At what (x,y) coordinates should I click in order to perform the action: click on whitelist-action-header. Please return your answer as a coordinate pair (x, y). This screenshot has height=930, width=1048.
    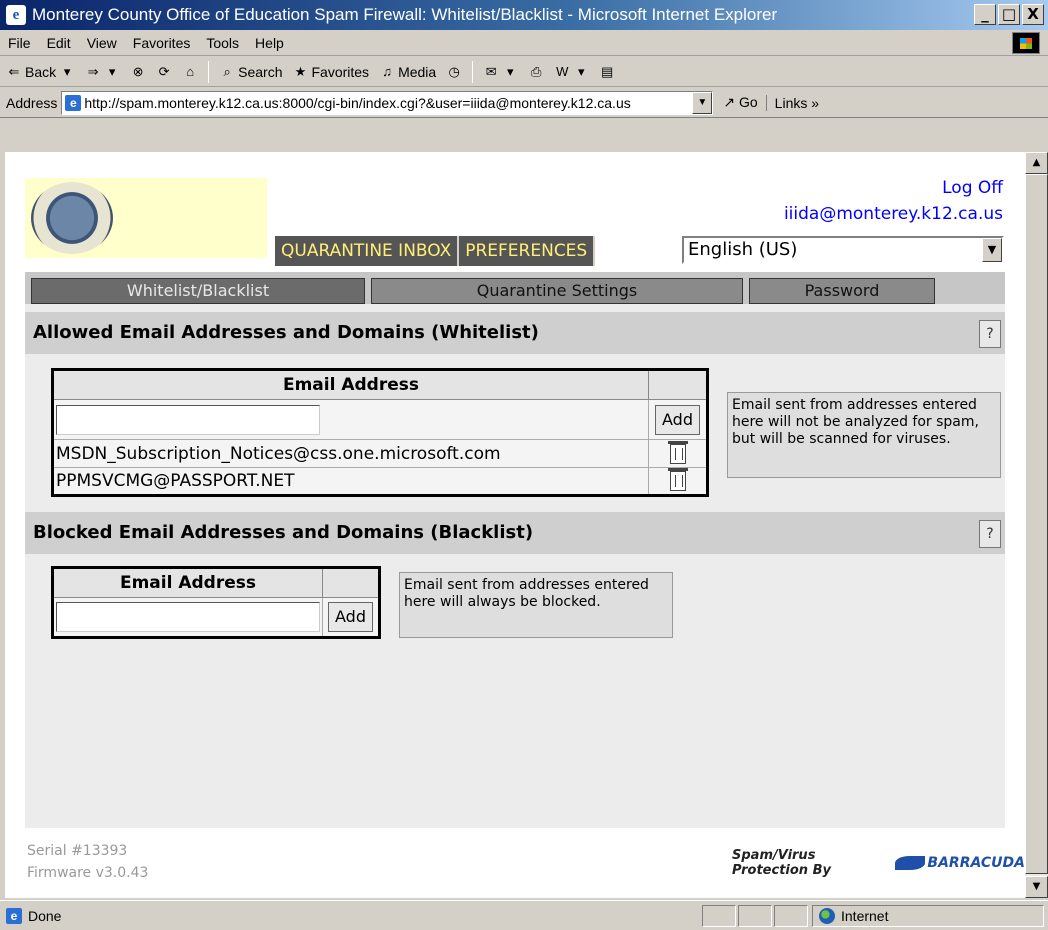
    Looking at the image, I should click on (678, 384).